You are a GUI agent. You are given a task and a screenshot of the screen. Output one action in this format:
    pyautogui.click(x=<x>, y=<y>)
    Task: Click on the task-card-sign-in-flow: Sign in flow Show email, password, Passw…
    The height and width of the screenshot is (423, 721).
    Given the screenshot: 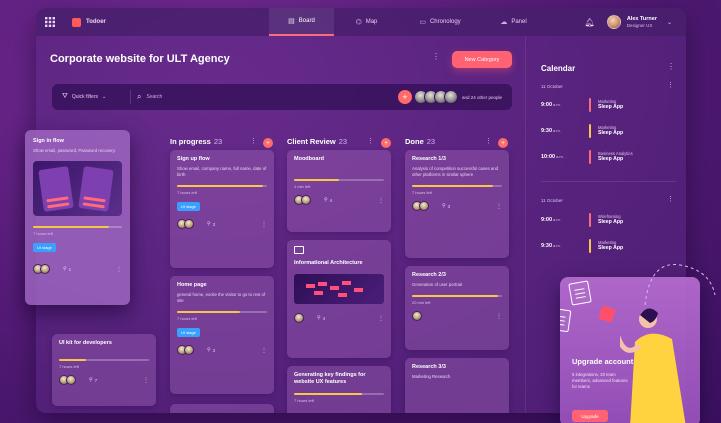 What is the action you would take?
    pyautogui.click(x=77, y=217)
    